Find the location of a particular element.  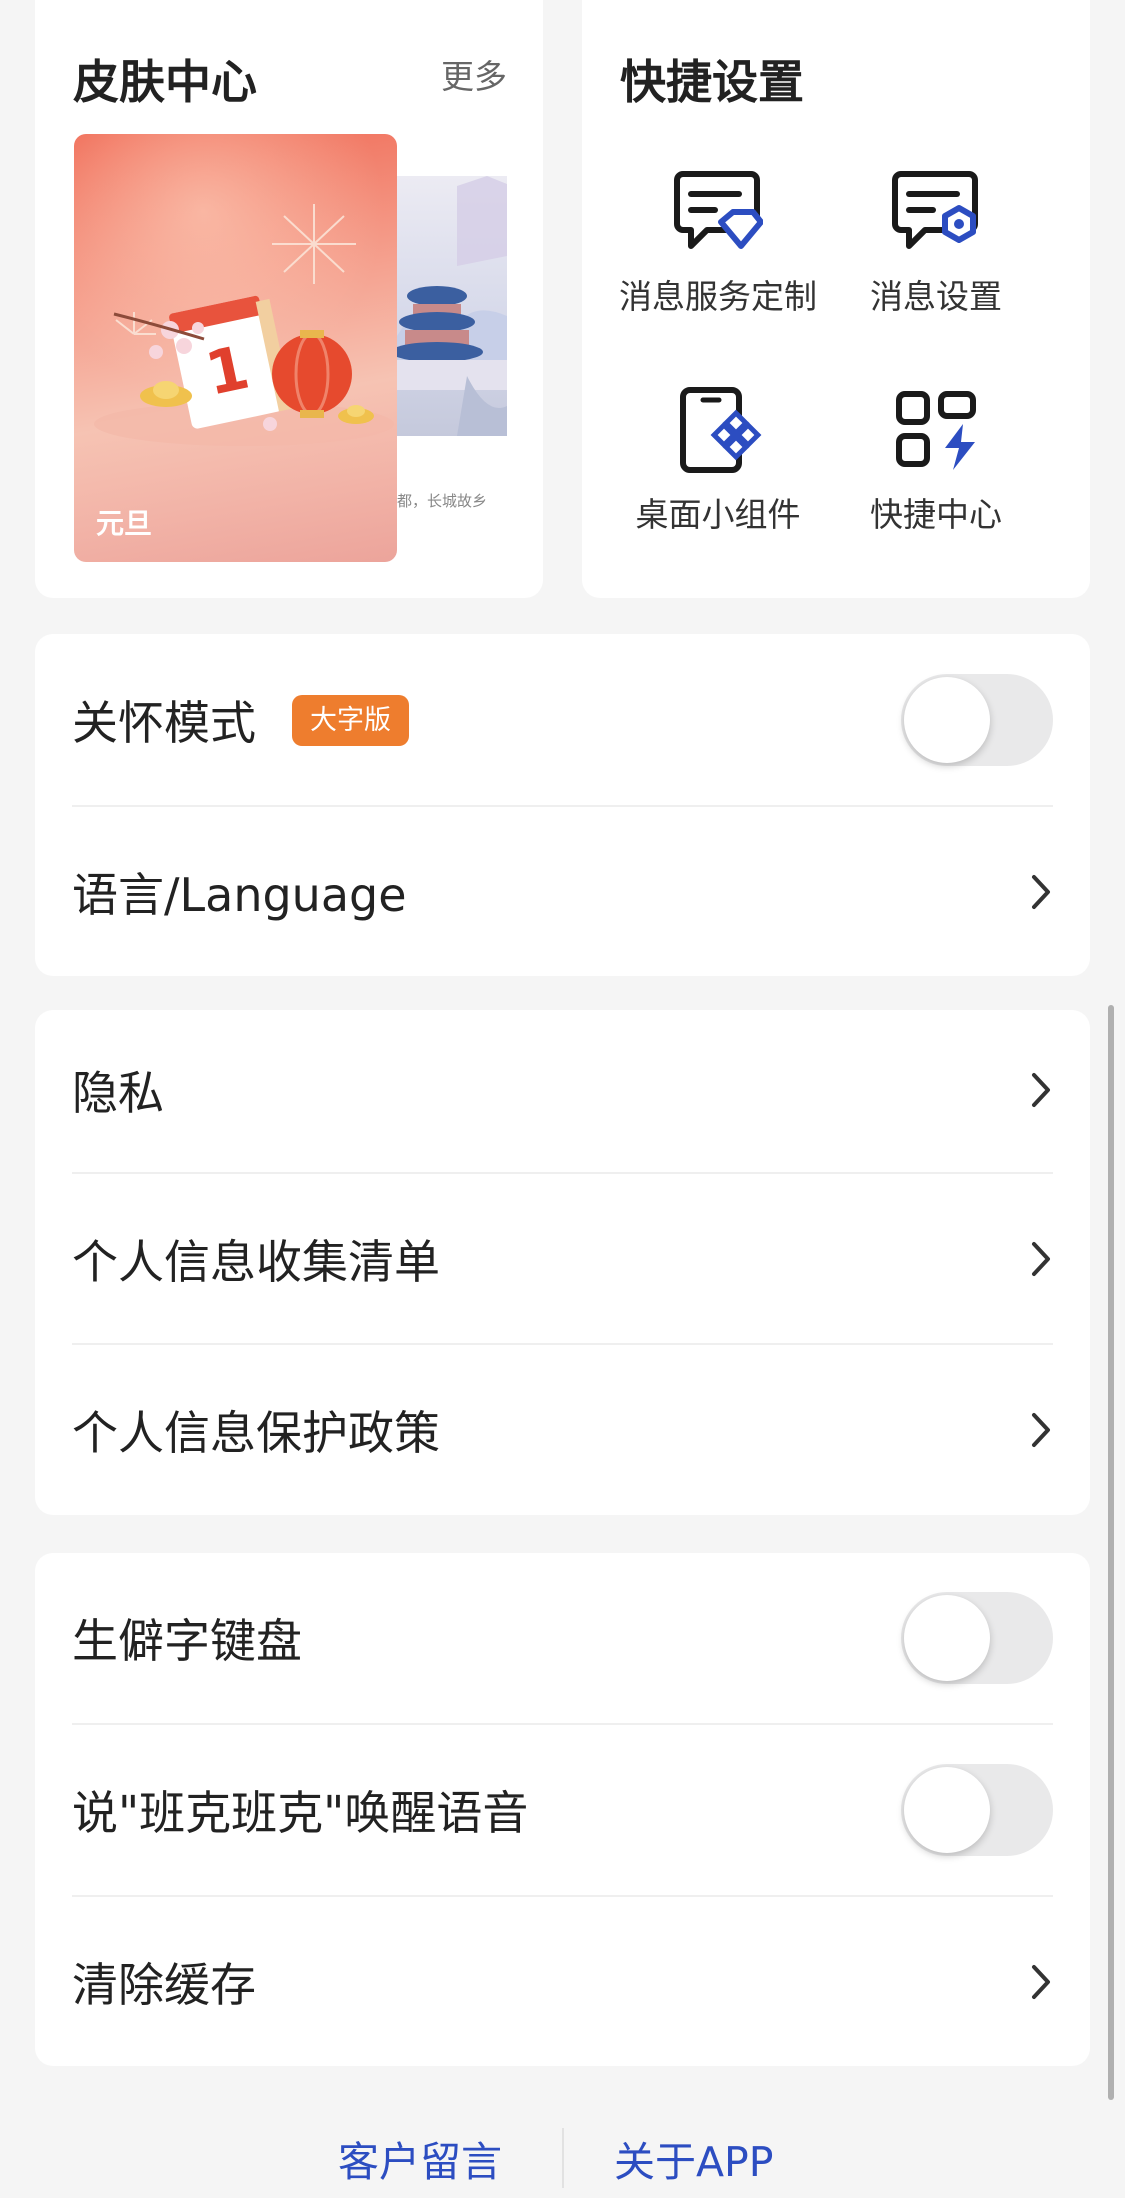

skin-more-link: 更多 is located at coordinates (474, 74).